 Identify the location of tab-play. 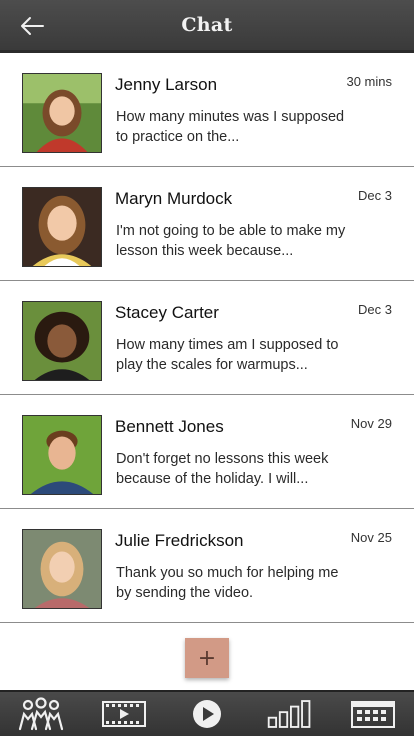
(207, 714).